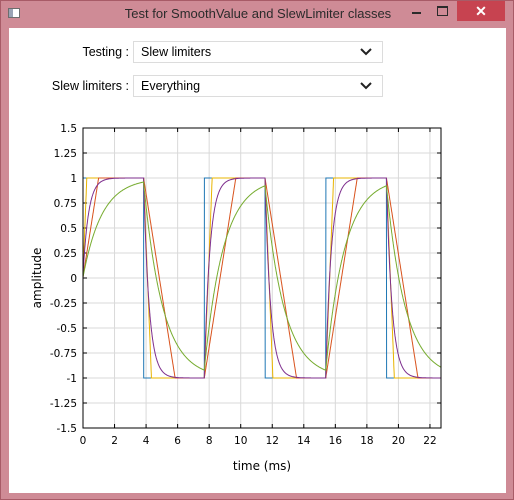 This screenshot has width=514, height=500. I want to click on x-tick-label: 8, so click(209, 441).